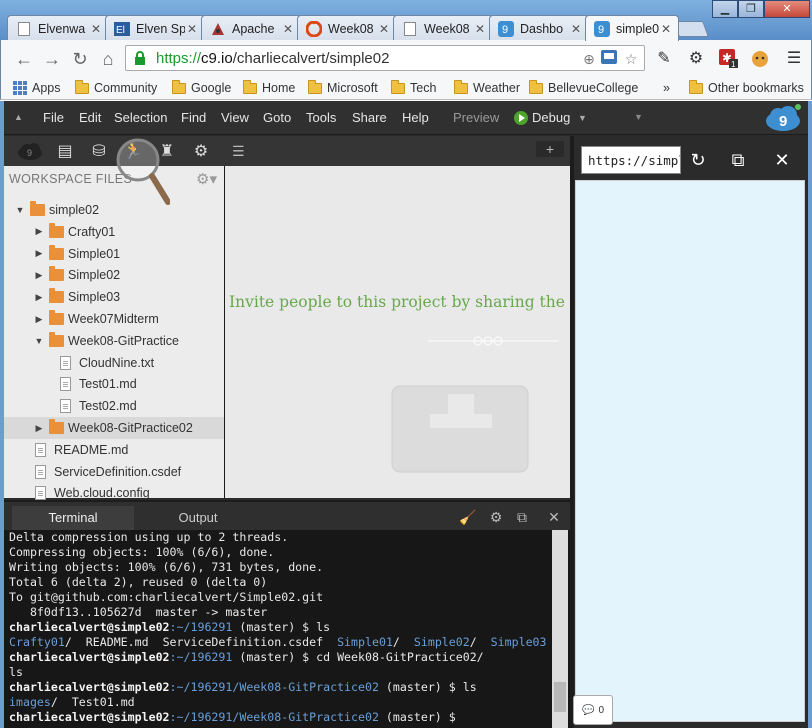 The width and height of the screenshot is (812, 728). I want to click on debug-button: Debug, so click(542, 117).